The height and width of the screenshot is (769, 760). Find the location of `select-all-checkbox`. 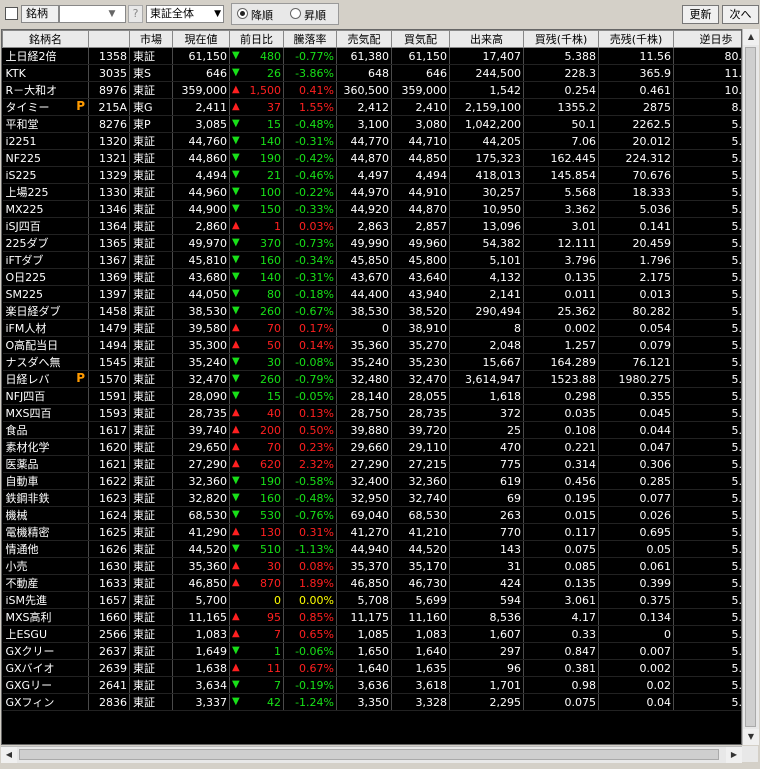

select-all-checkbox is located at coordinates (11, 13).